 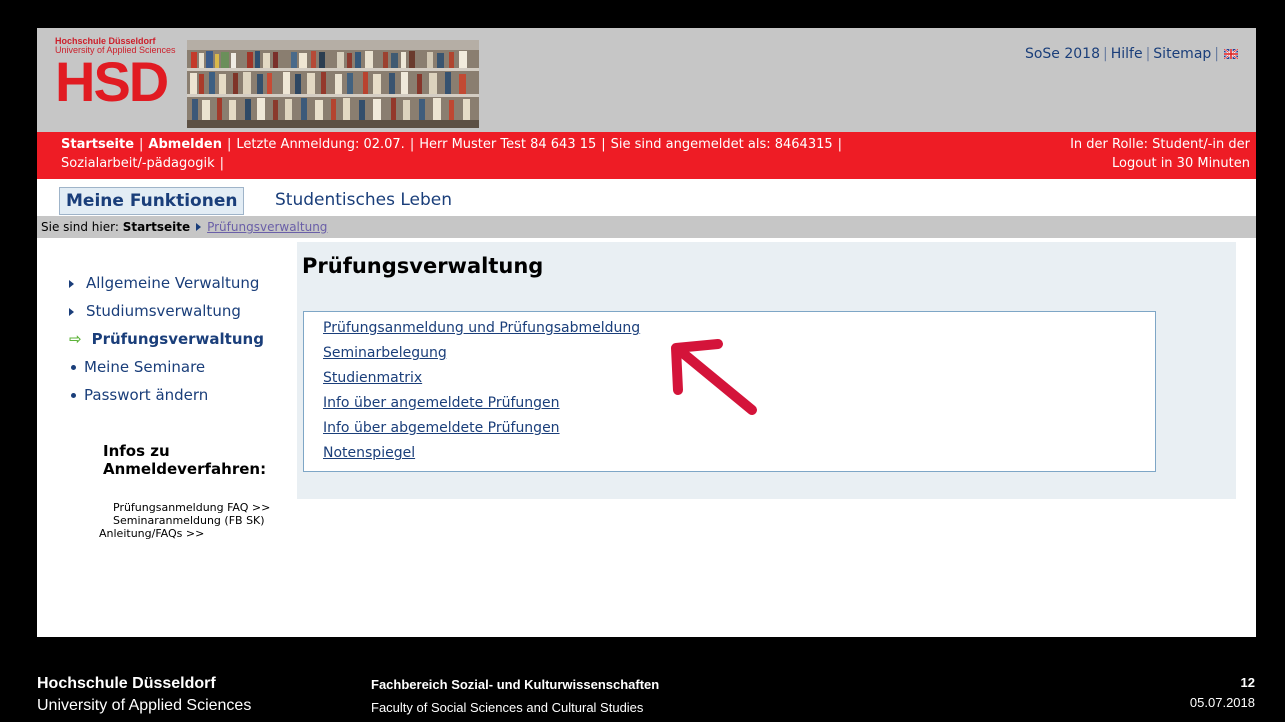 What do you see at coordinates (1127, 54) in the screenshot?
I see `help-link: Hilfe` at bounding box center [1127, 54].